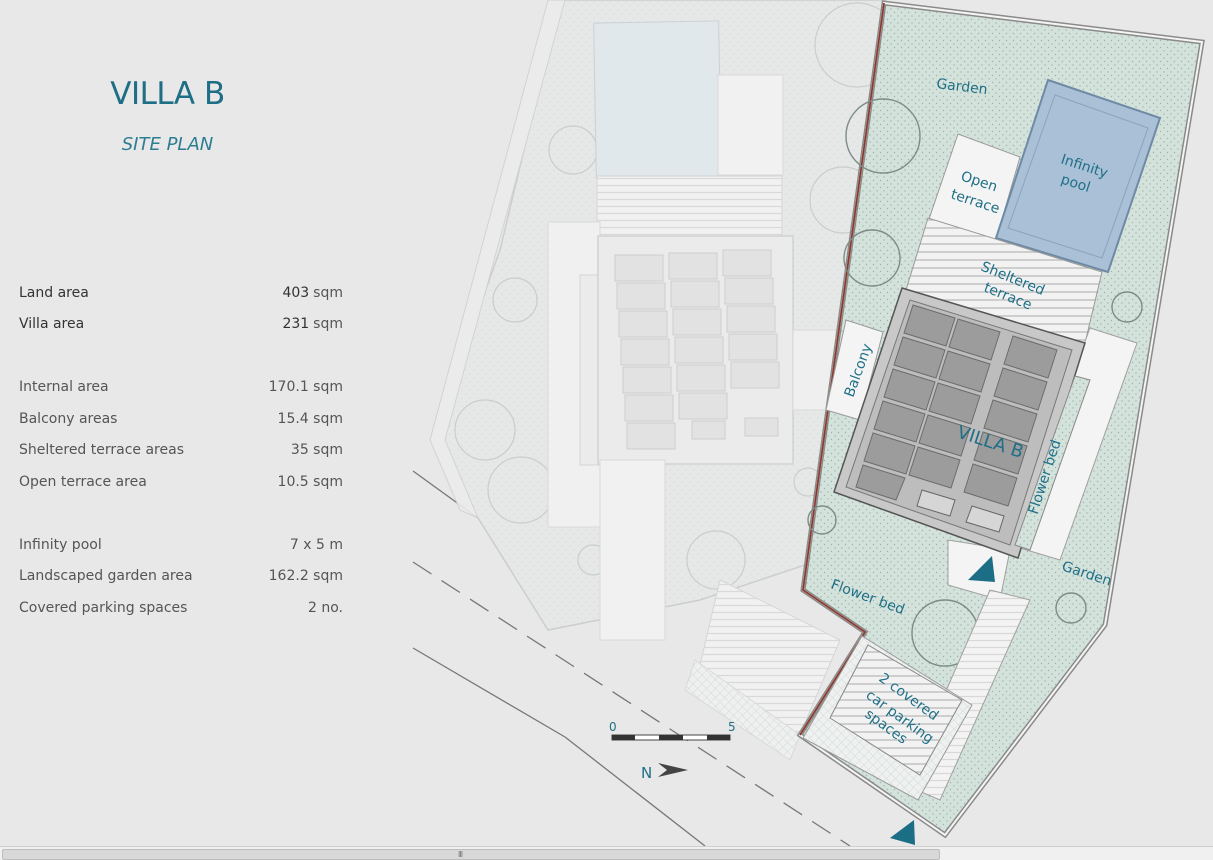 The width and height of the screenshot is (1213, 860). I want to click on entrance-arrow-icon, so click(902, 832).